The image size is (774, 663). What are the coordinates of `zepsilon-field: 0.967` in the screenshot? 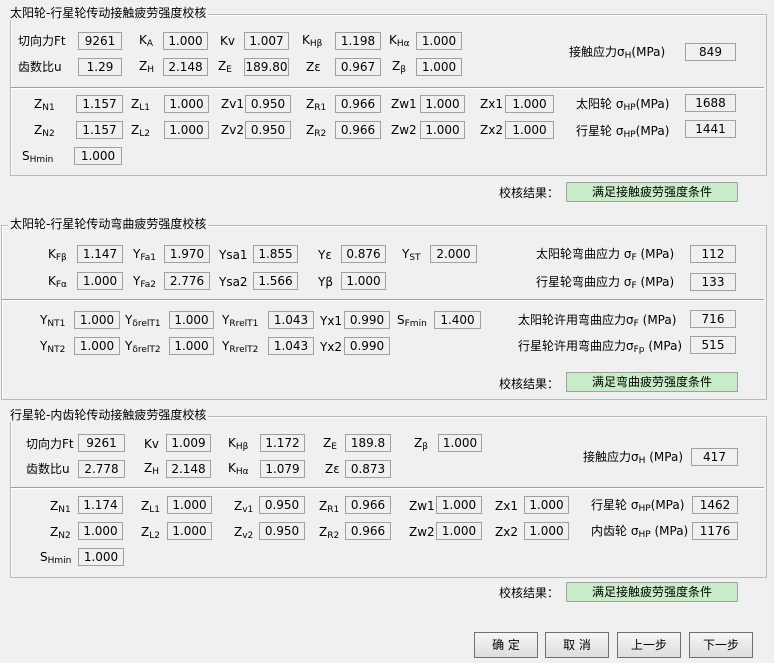 It's located at (358, 67).